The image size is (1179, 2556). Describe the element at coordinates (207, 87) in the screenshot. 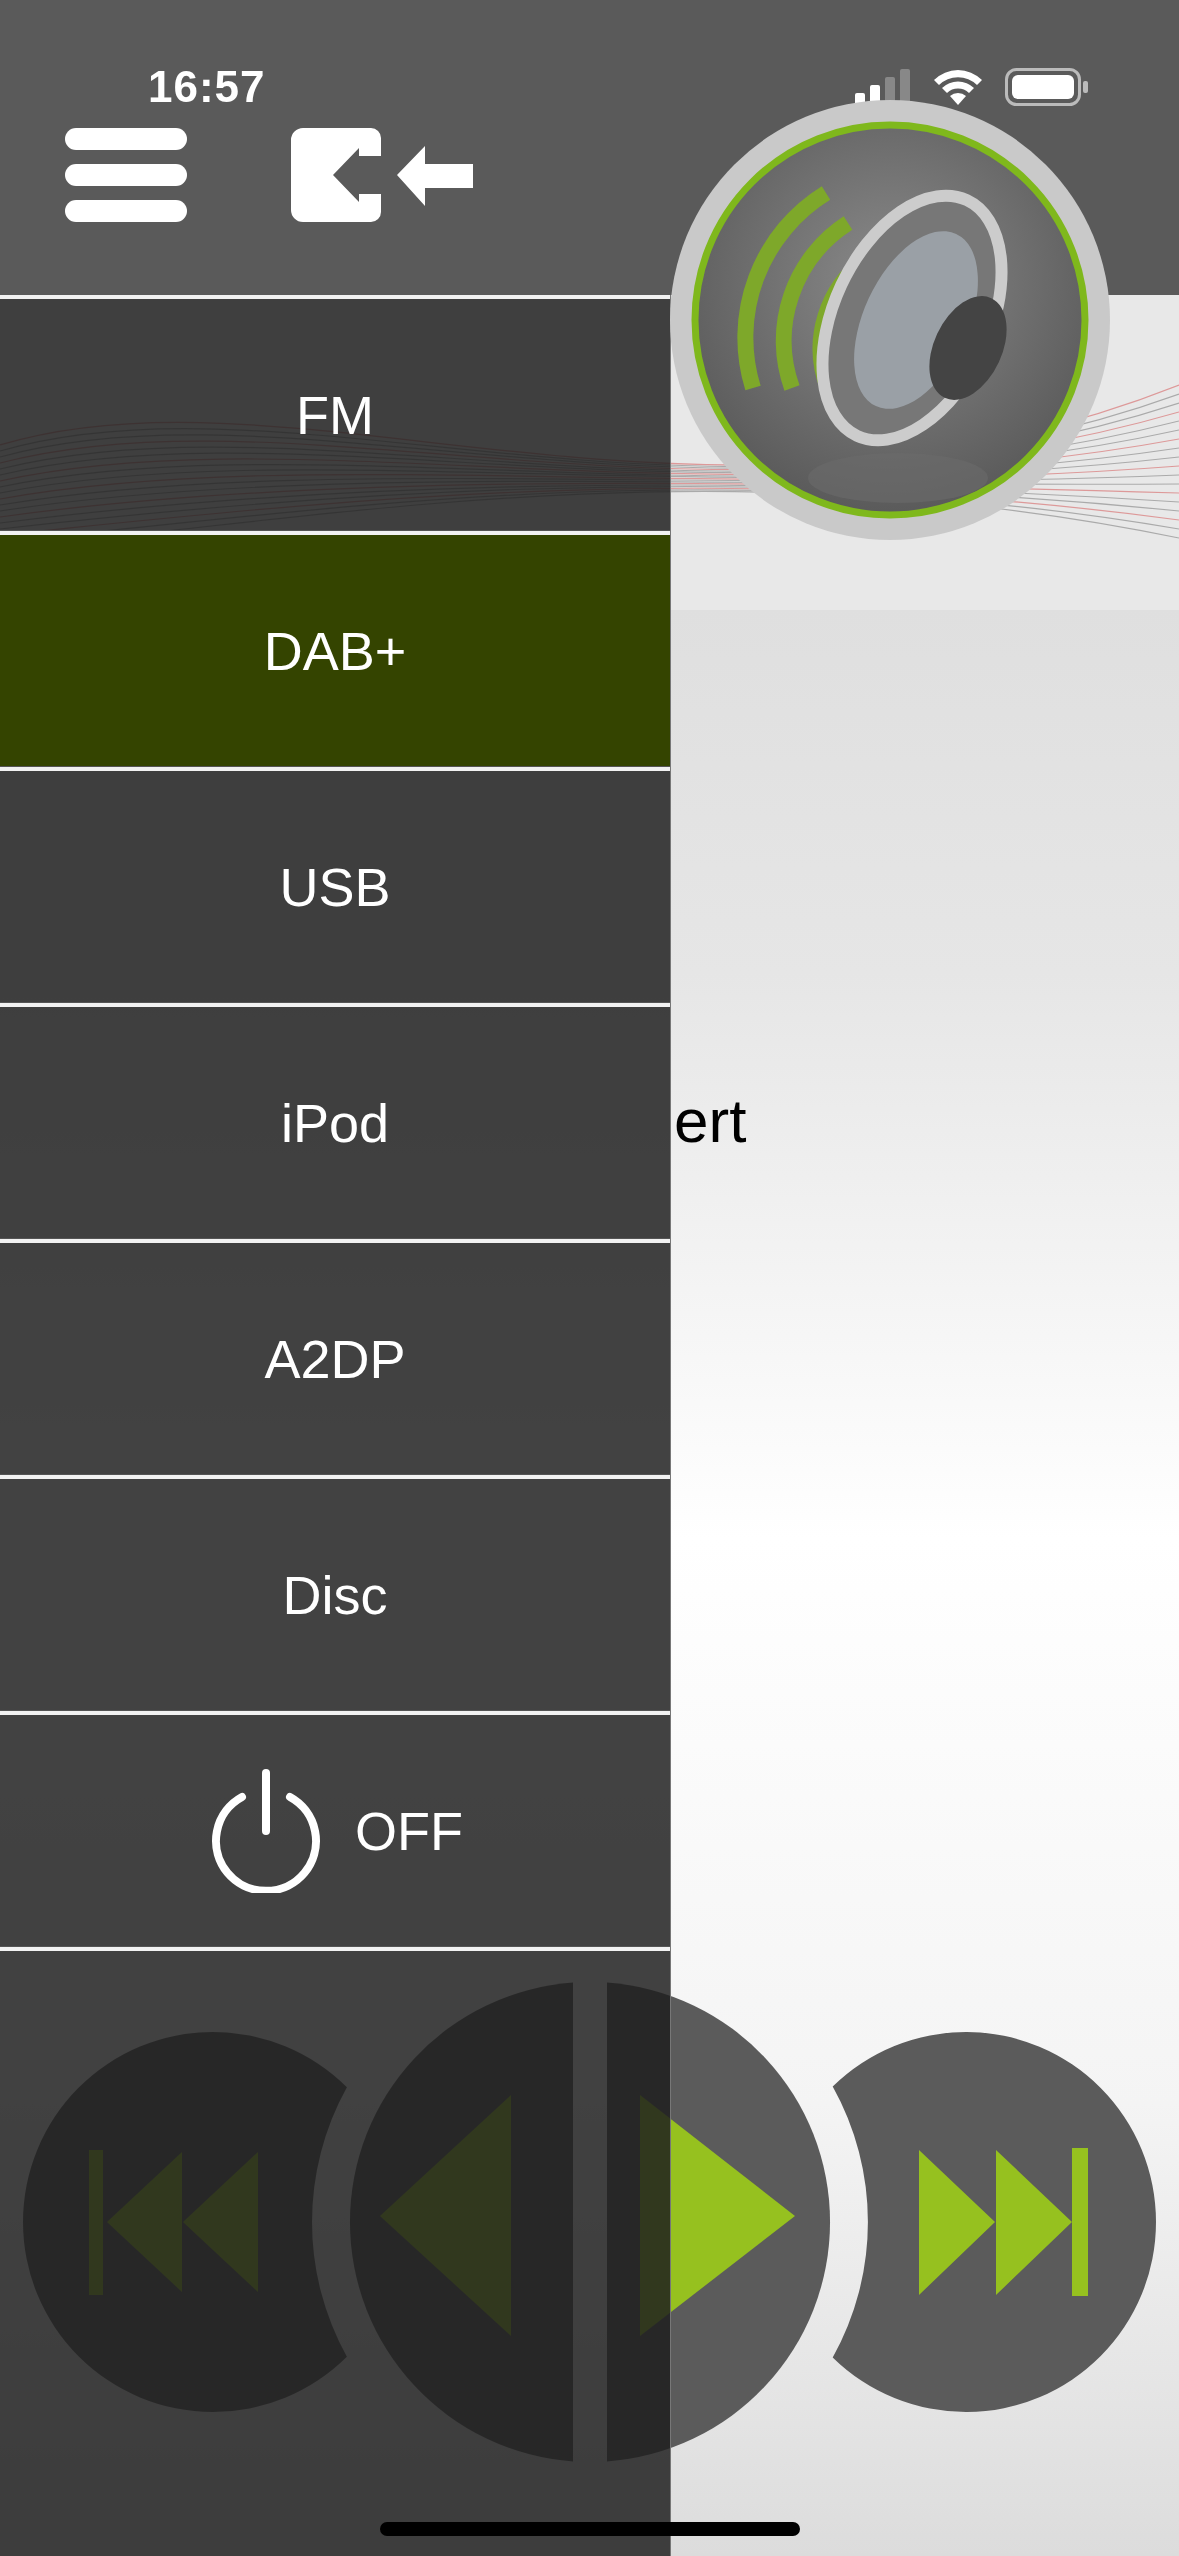

I see `status-time: 16:57` at that location.